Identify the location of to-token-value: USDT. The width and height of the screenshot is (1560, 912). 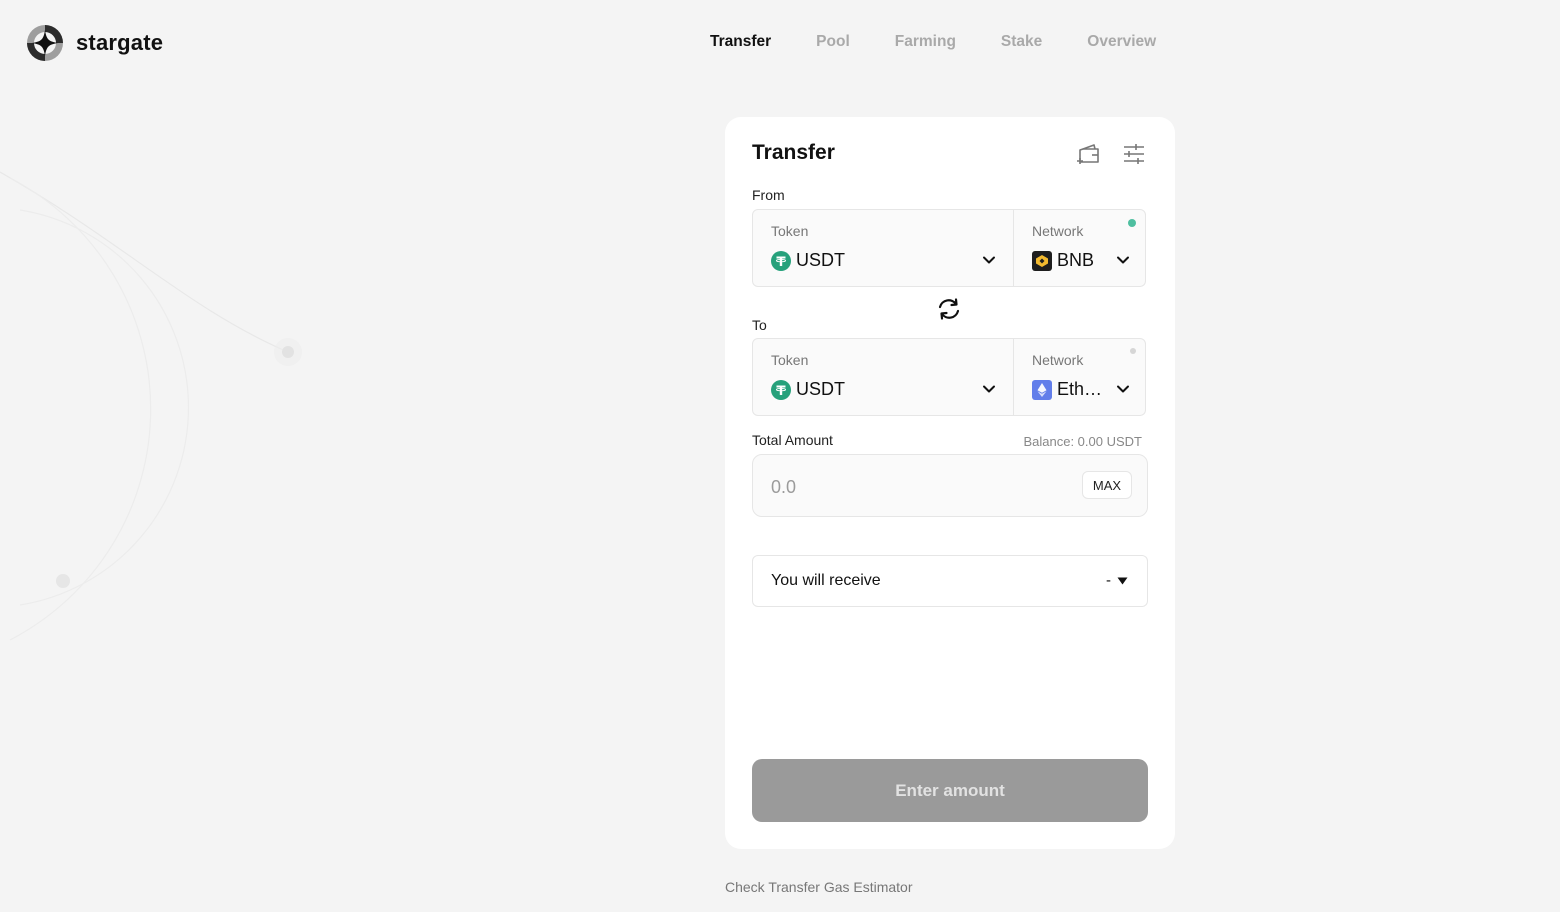
(808, 389).